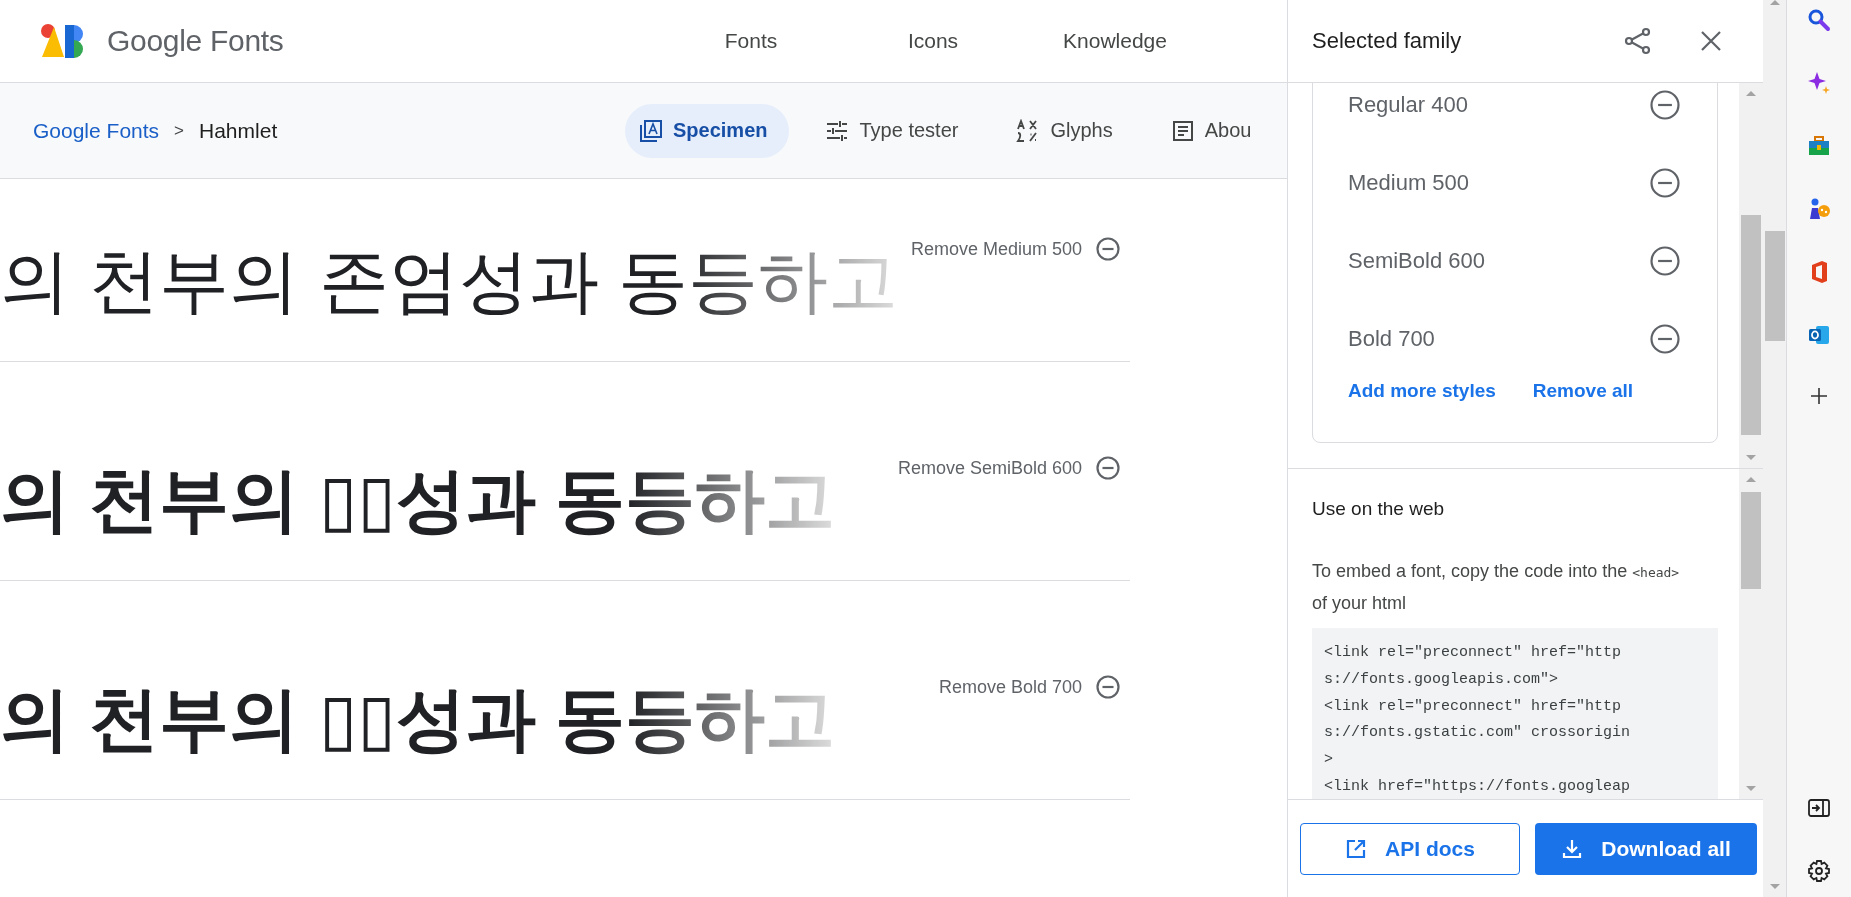  Describe the element at coordinates (1646, 848) in the screenshot. I see `download-button: Download all` at that location.